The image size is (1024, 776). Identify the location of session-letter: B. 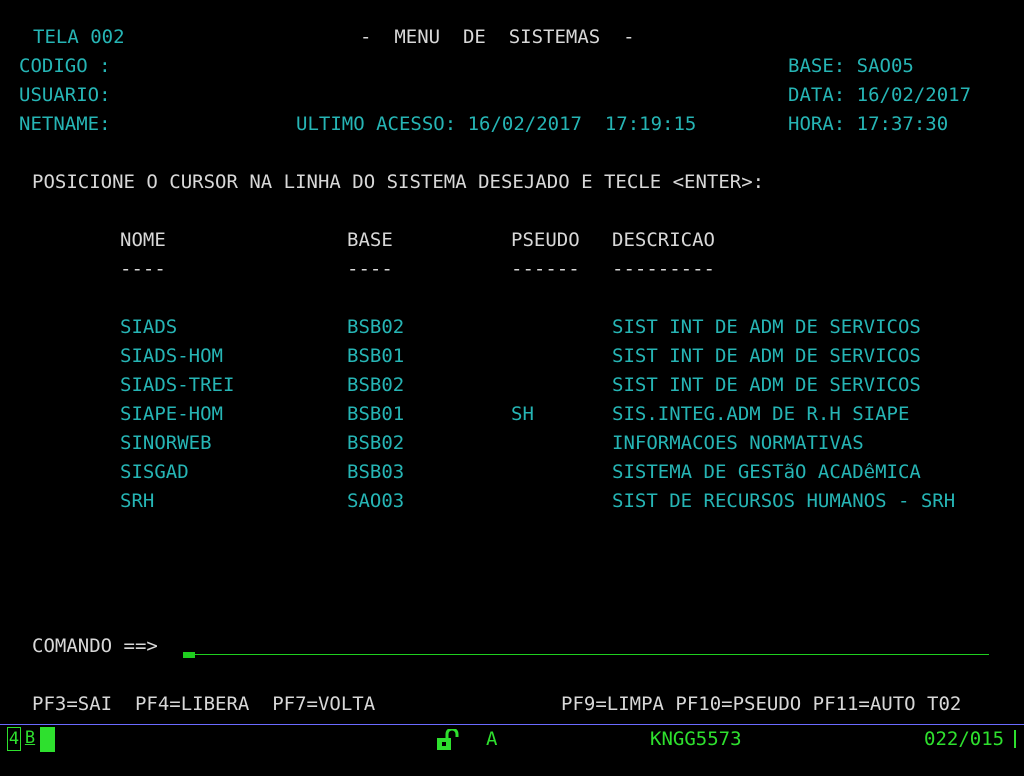
(30, 738).